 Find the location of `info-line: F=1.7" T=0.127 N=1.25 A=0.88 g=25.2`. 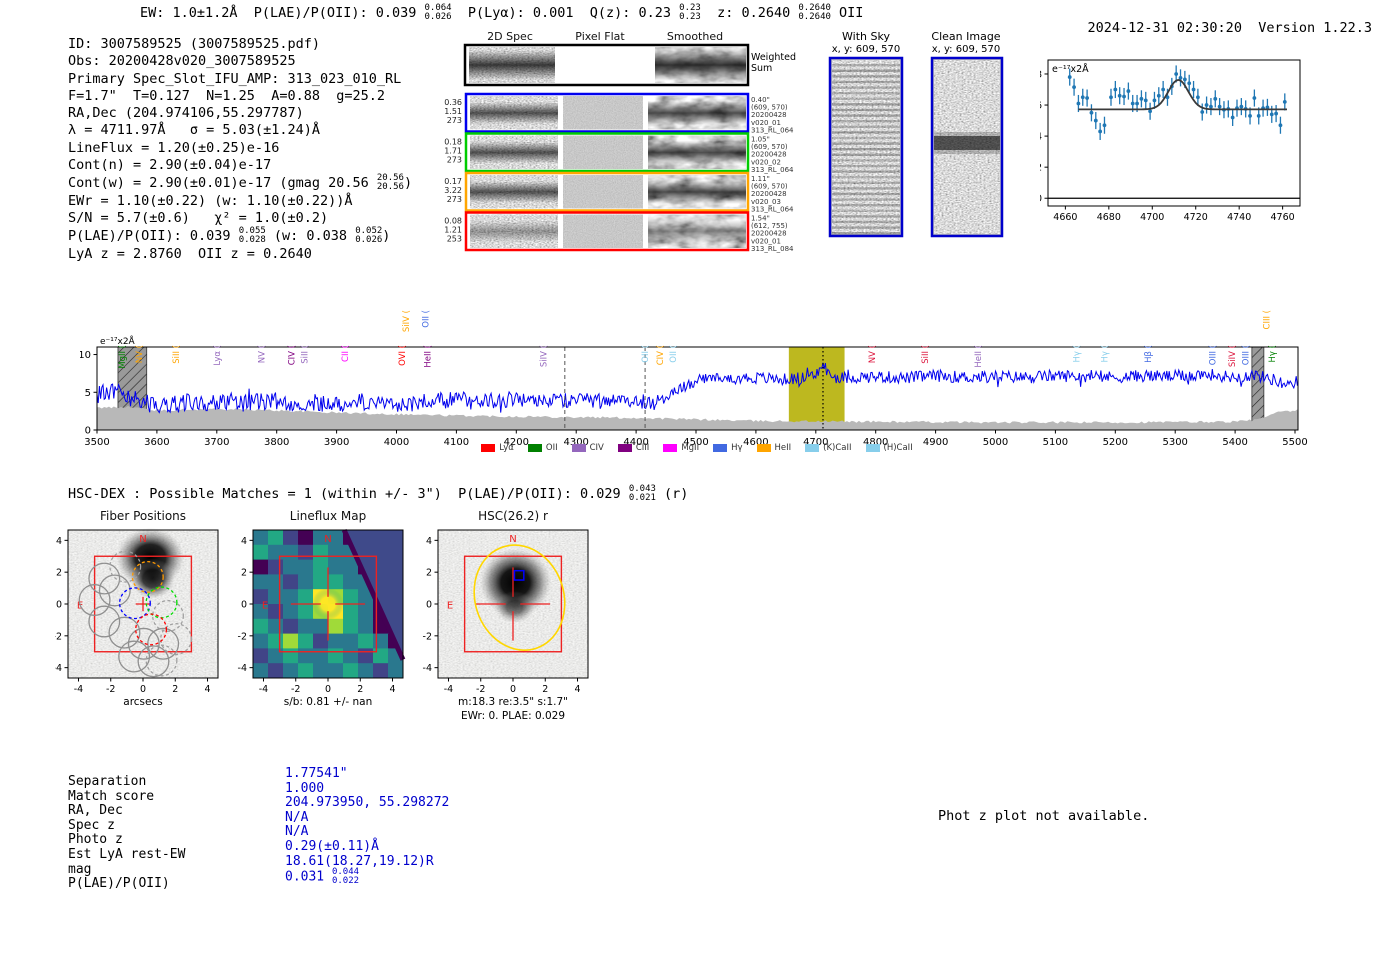

info-line: F=1.7" T=0.127 N=1.25 A=0.88 g=25.2 is located at coordinates (226, 95).